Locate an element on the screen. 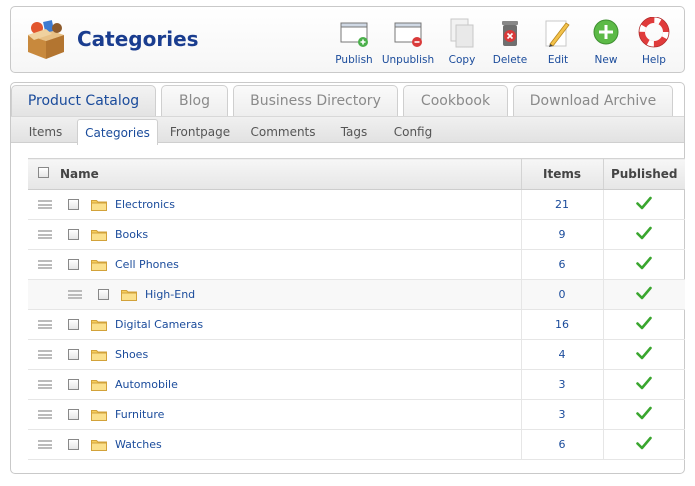 This screenshot has width=695, height=486. new-button: New is located at coordinates (606, 41).